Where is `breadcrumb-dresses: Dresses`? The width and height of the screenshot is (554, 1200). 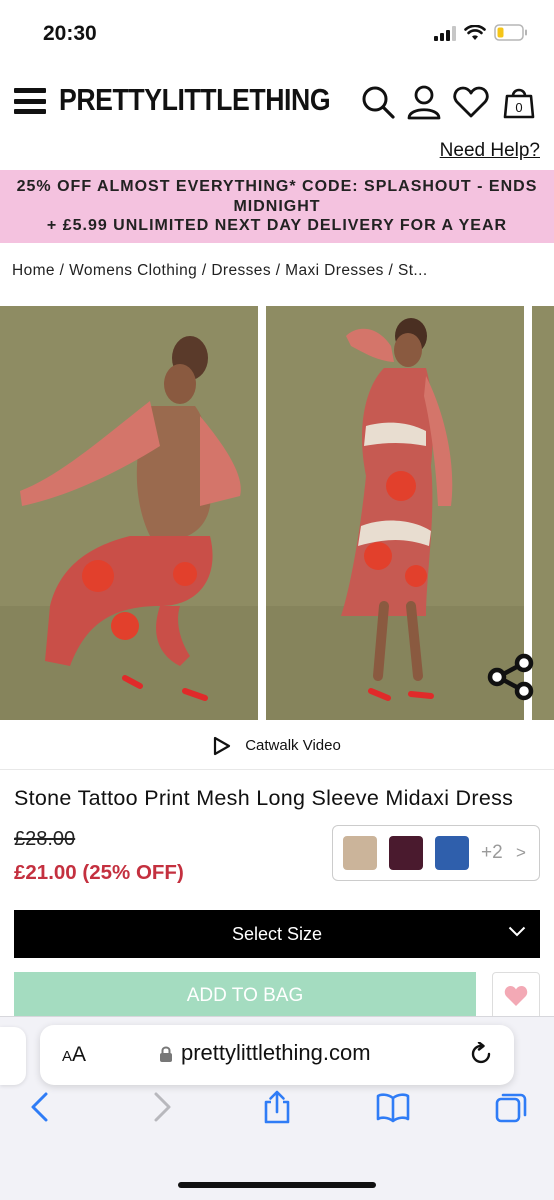
breadcrumb-dresses: Dresses is located at coordinates (241, 270).